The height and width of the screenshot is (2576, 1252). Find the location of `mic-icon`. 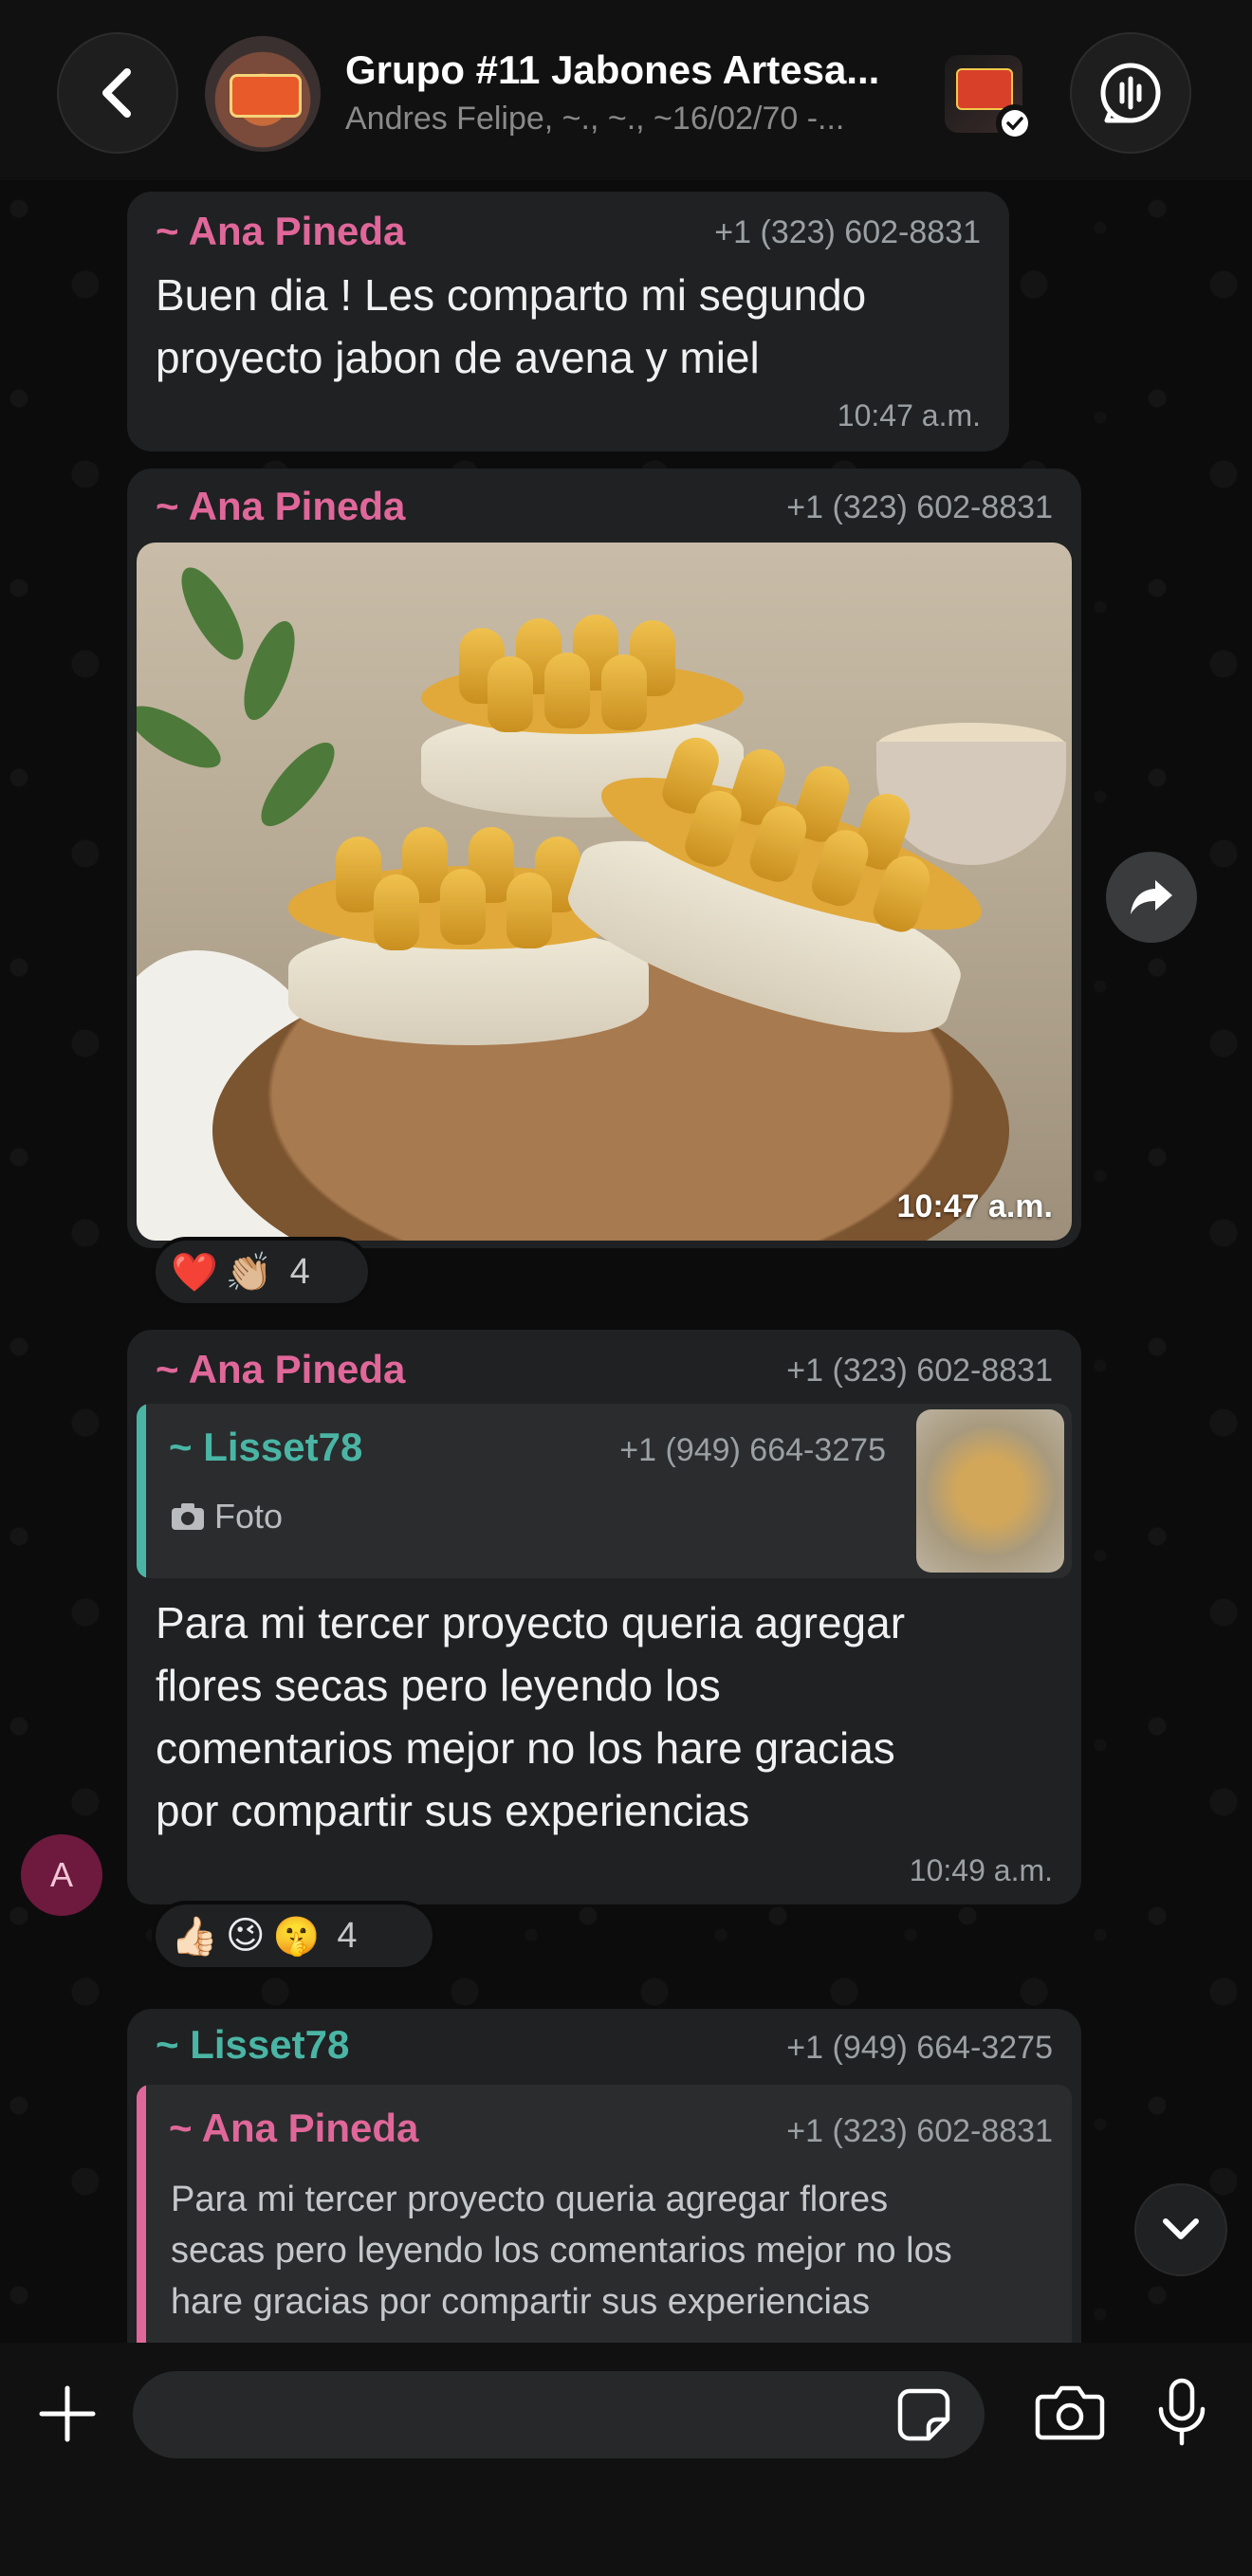

mic-icon is located at coordinates (1182, 2412).